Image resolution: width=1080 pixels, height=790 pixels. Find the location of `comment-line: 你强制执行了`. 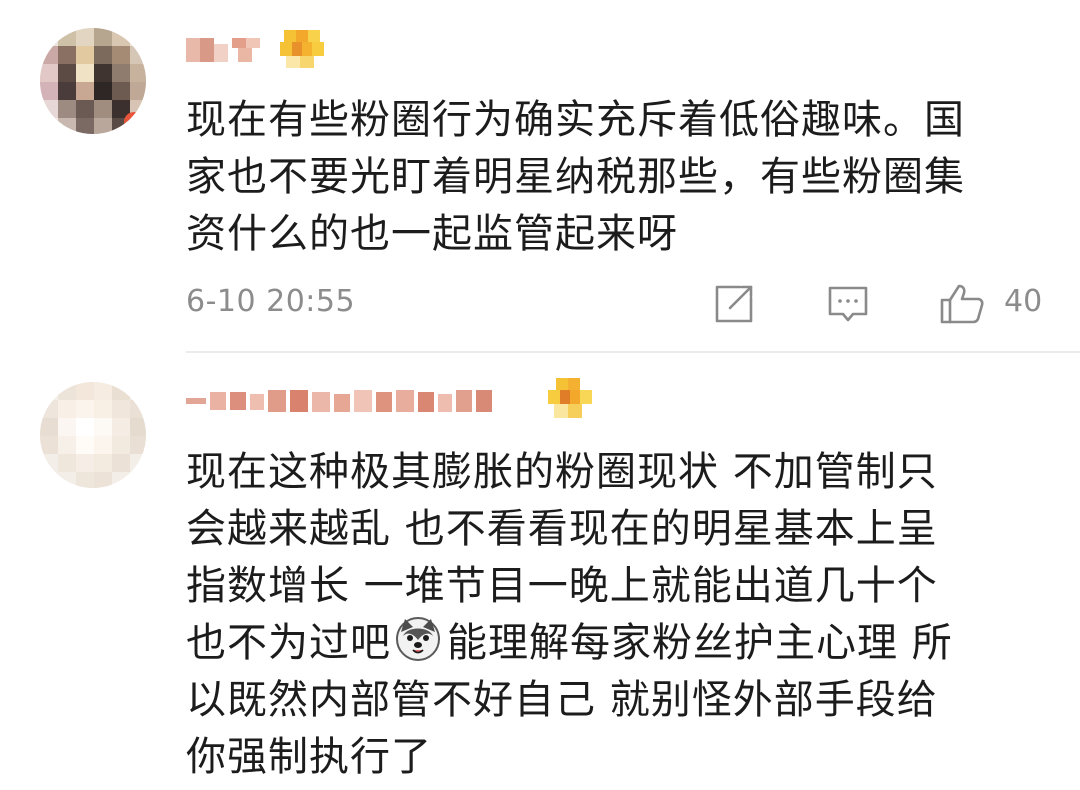

comment-line: 你强制执行了 is located at coordinates (309, 757).